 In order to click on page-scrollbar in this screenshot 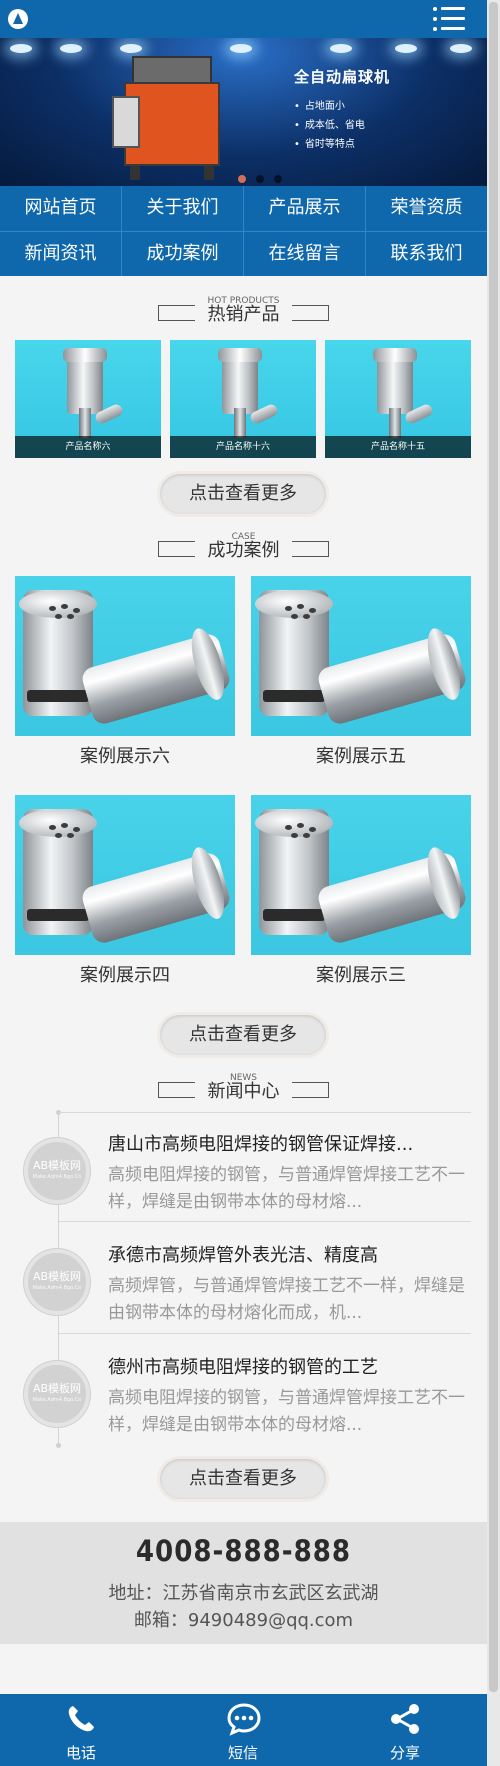, I will do `click(493, 883)`.